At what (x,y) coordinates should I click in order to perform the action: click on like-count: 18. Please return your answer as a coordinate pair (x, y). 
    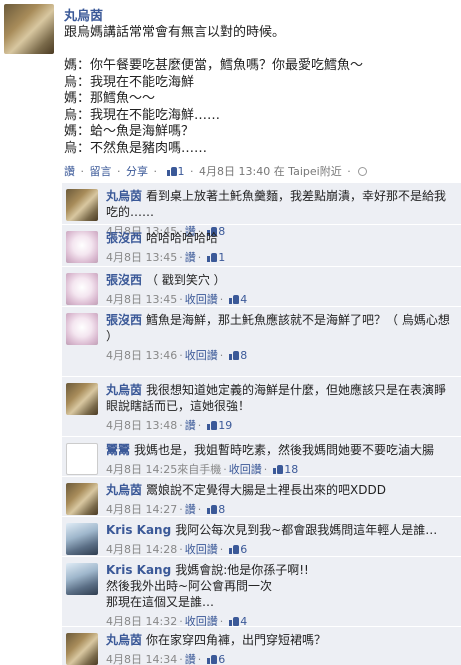
    Looking at the image, I should click on (291, 469).